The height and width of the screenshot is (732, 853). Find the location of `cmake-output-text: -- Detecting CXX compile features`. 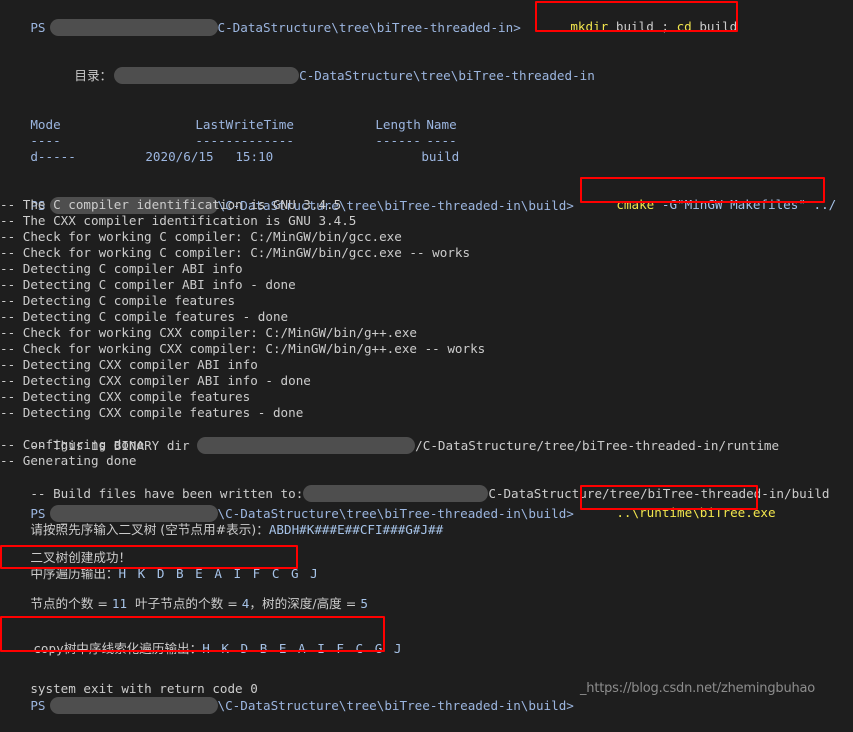

cmake-output-text: -- Detecting CXX compile features is located at coordinates (125, 396).